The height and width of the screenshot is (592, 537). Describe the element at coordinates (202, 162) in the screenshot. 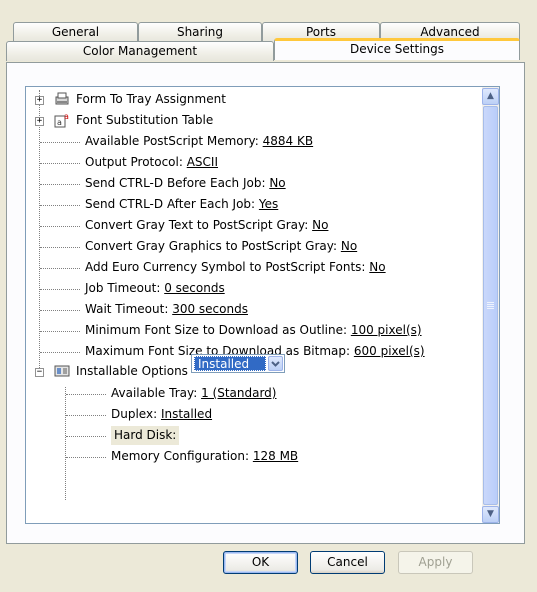

I see `item-value: ASCII` at that location.